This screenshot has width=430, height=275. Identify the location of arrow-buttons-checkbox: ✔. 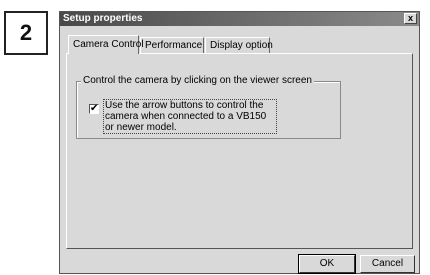
(94, 109).